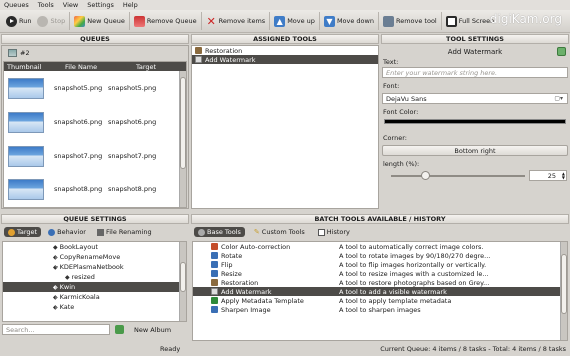  What do you see at coordinates (475, 51) in the screenshot?
I see `tool-settings-tool-name: Add Watermark` at bounding box center [475, 51].